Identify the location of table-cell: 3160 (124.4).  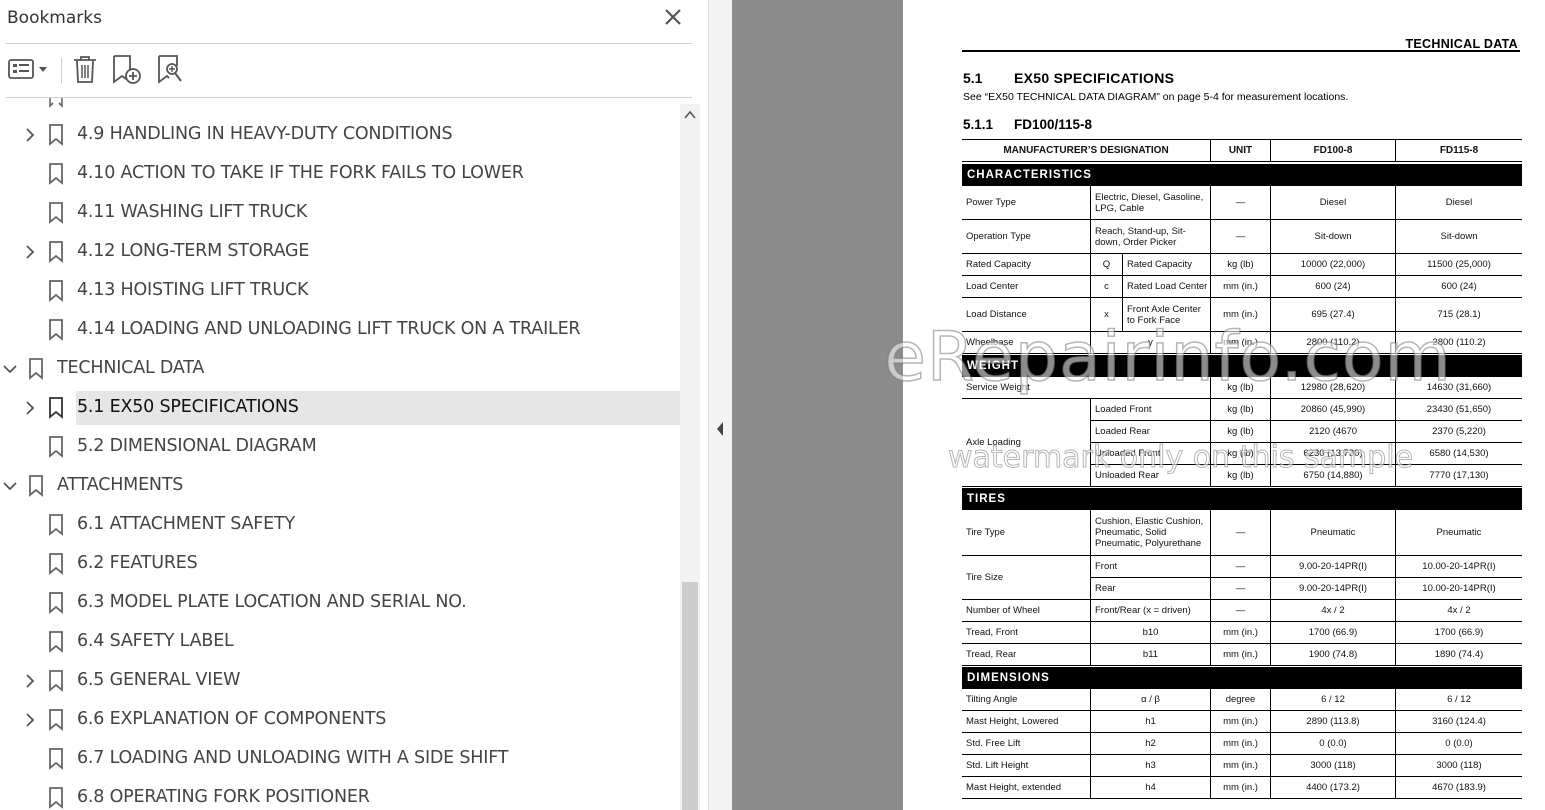
(1458, 722).